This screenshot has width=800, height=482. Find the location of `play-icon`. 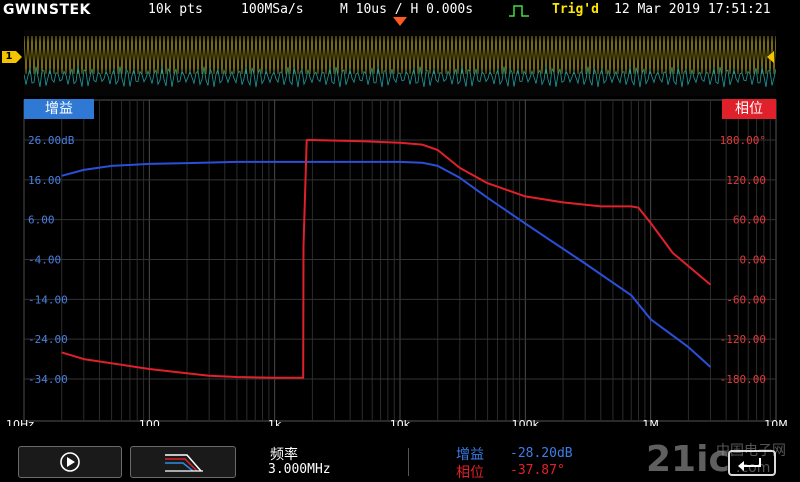

play-icon is located at coordinates (70, 462).